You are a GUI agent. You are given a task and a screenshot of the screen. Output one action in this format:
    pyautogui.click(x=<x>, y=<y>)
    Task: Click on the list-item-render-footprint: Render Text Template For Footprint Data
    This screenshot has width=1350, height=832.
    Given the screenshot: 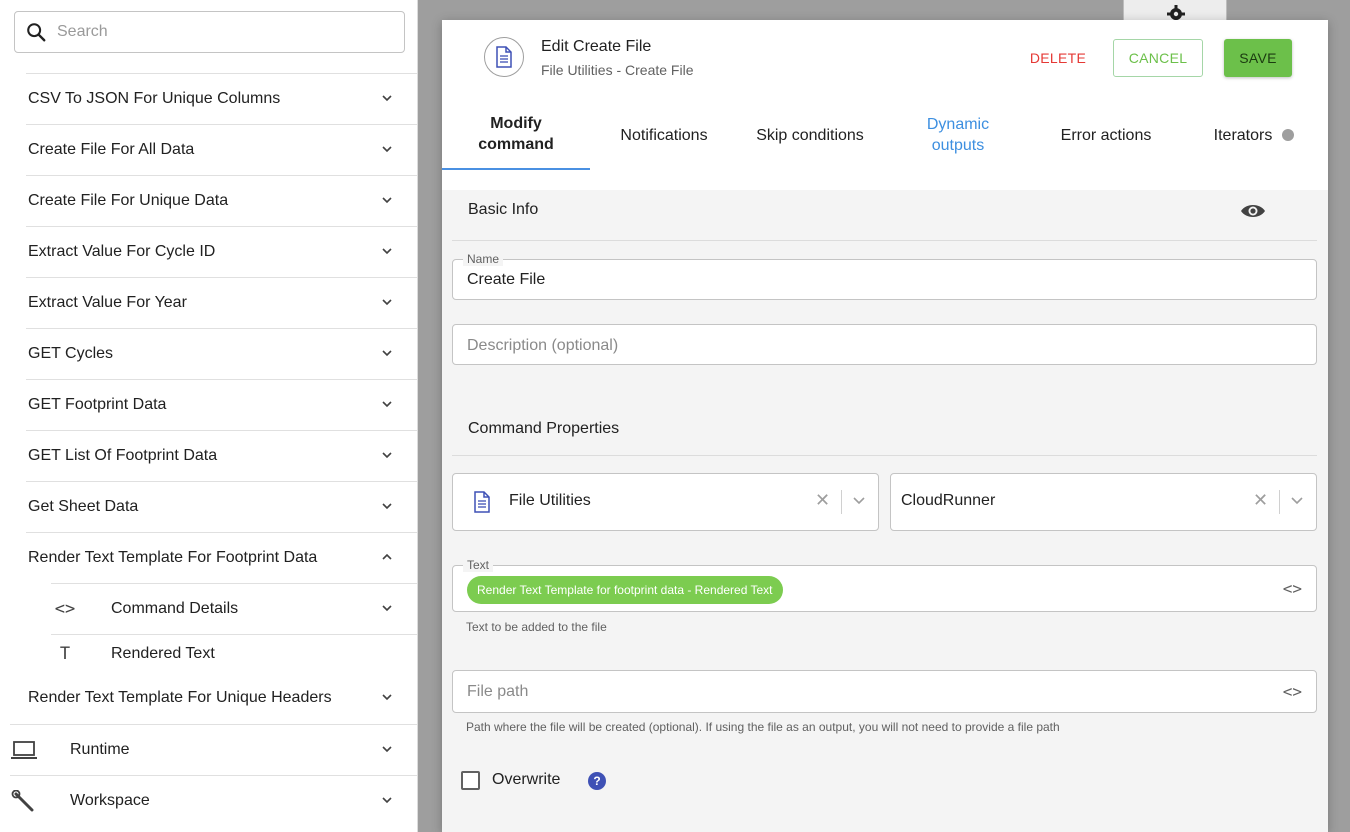 What is the action you would take?
    pyautogui.click(x=221, y=557)
    